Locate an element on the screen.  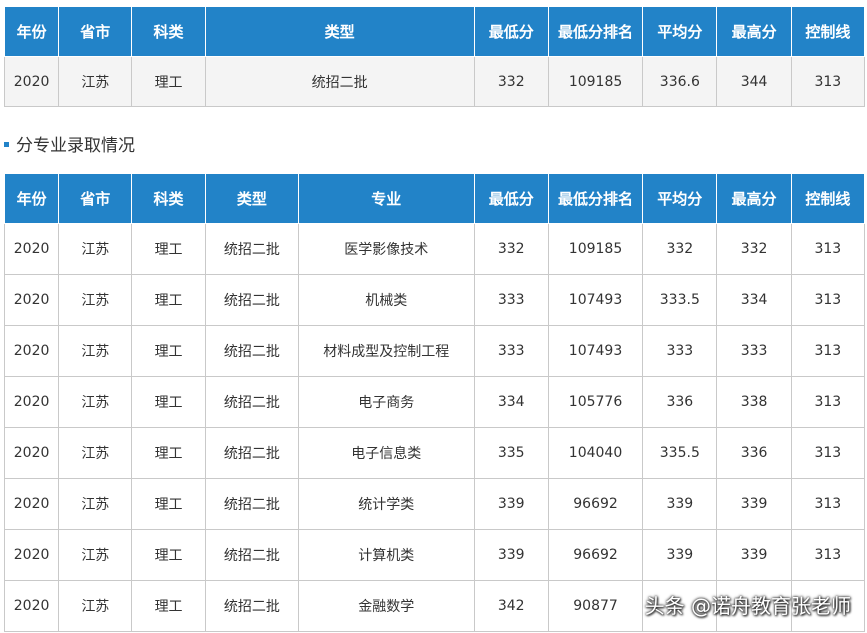
header-subject: 科类 is located at coordinates (168, 198).